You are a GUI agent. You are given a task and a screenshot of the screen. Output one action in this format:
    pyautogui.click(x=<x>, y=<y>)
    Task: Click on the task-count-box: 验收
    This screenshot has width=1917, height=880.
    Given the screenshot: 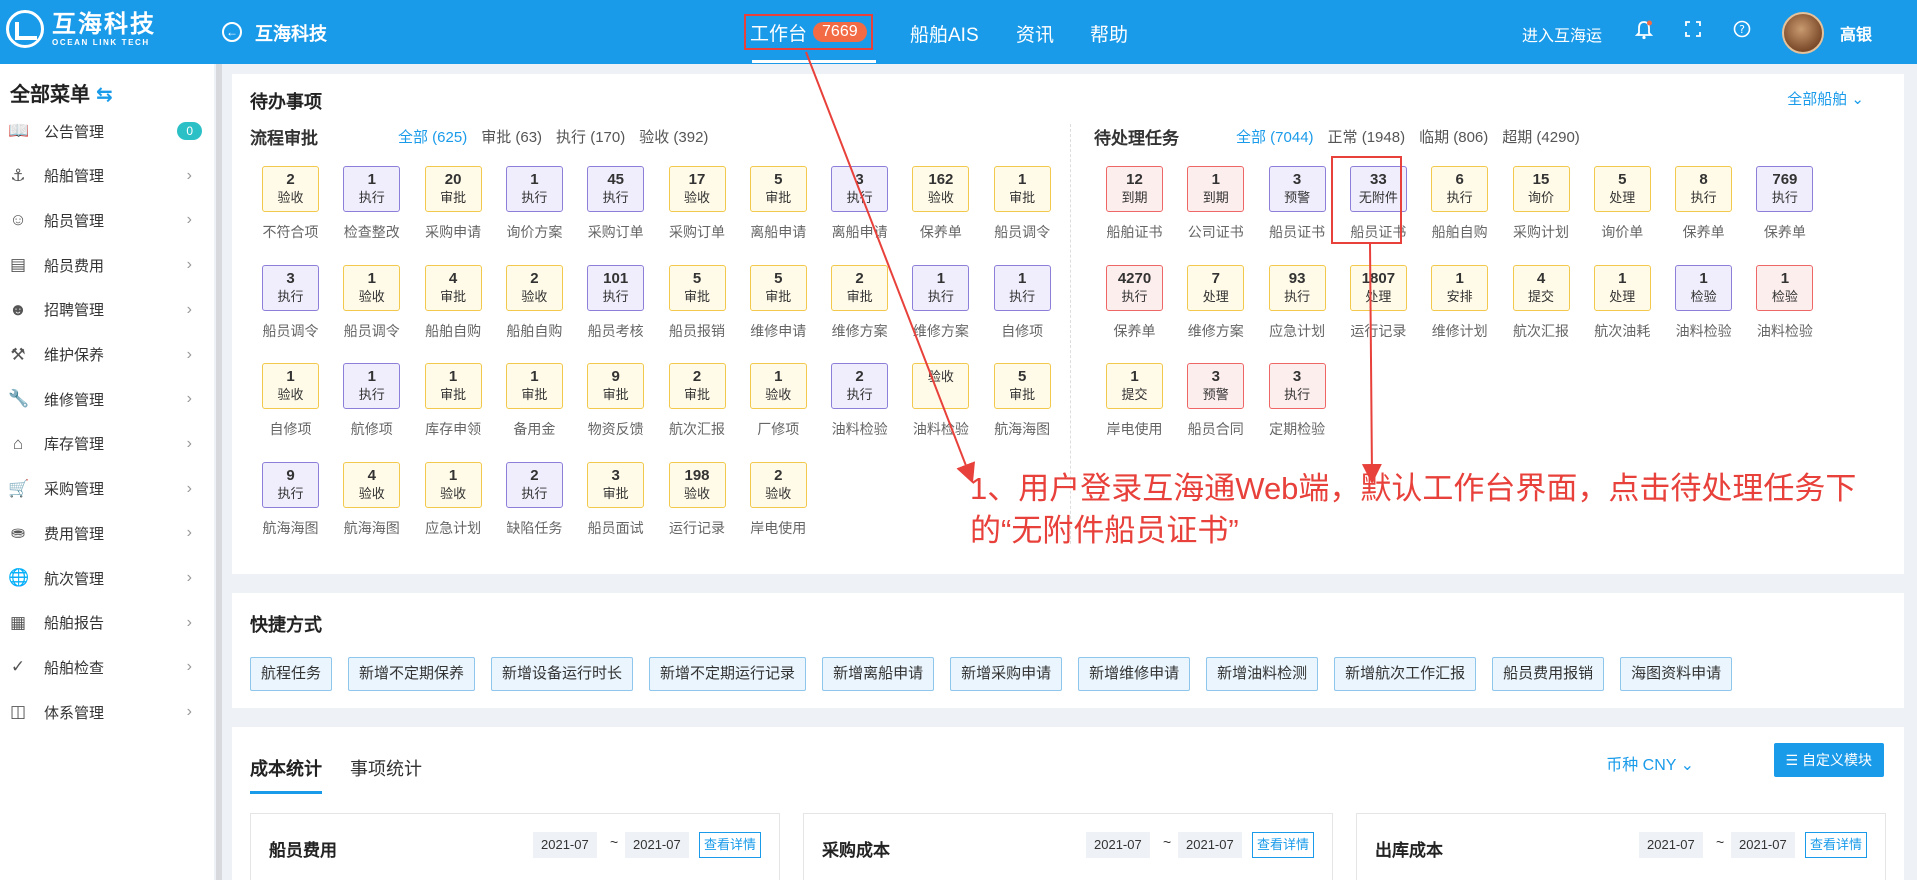 What is the action you would take?
    pyautogui.click(x=941, y=386)
    